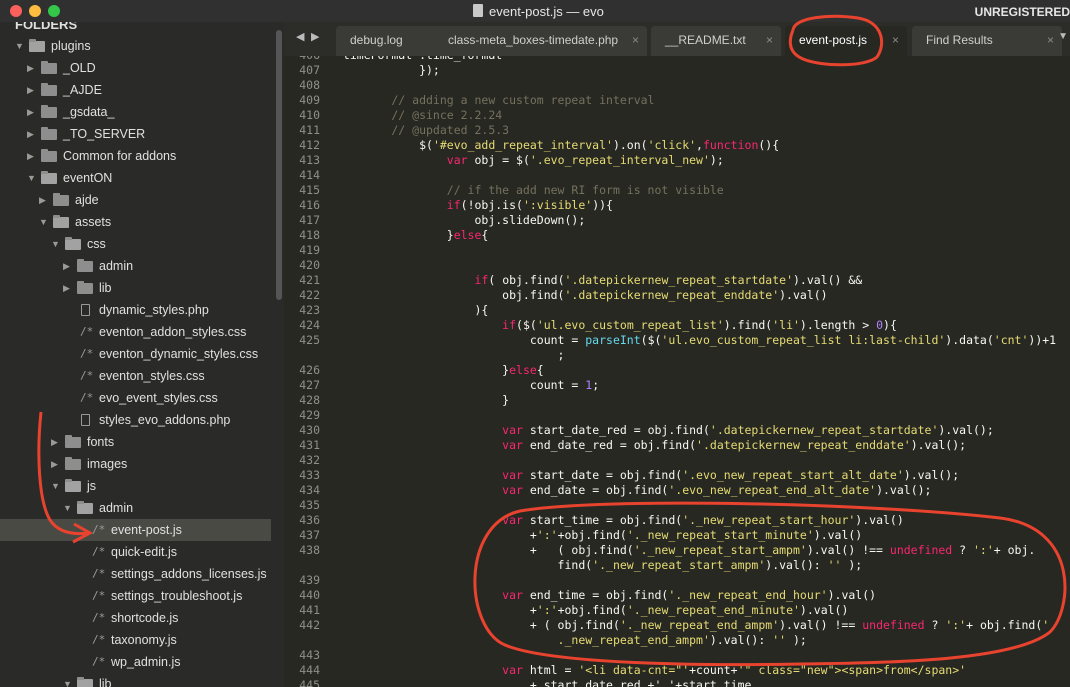 The height and width of the screenshot is (687, 1070). Describe the element at coordinates (838, 535) in the screenshot. I see `code-token: ).val()` at that location.